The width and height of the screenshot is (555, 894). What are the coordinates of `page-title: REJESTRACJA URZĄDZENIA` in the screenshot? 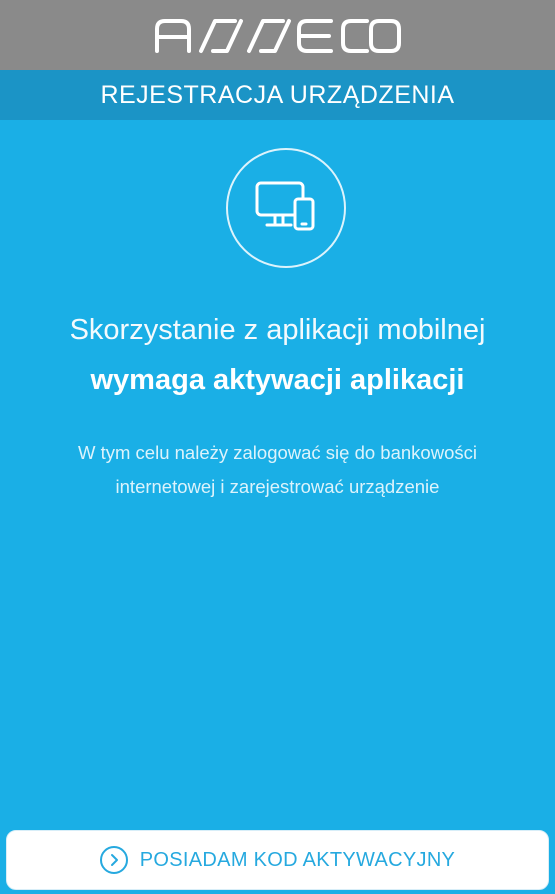 It's located at (277, 95).